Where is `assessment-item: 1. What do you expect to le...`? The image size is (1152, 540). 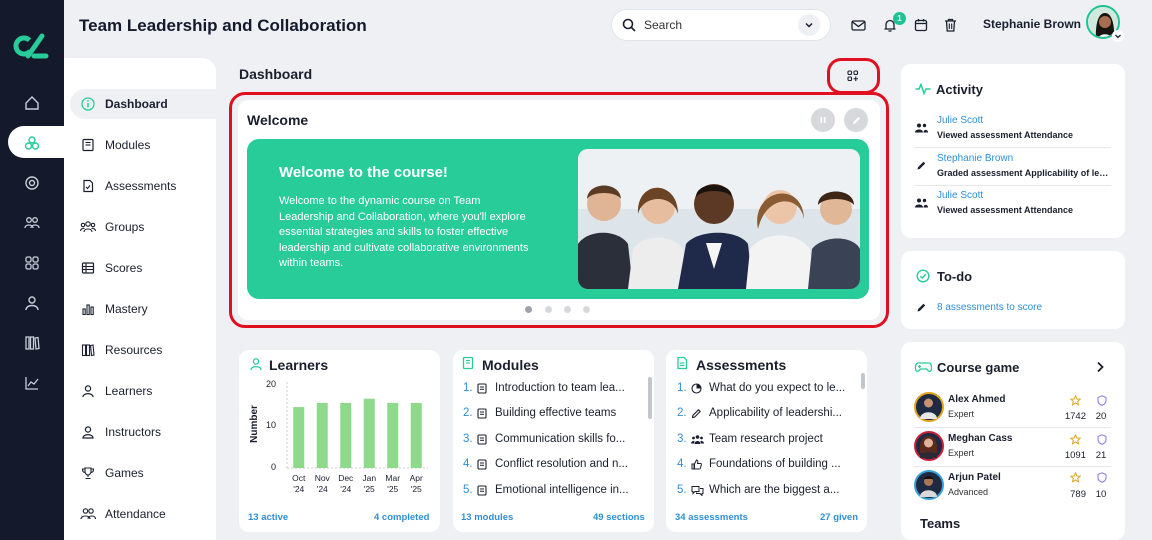 assessment-item: 1. What do you expect to le... is located at coordinates (761, 388).